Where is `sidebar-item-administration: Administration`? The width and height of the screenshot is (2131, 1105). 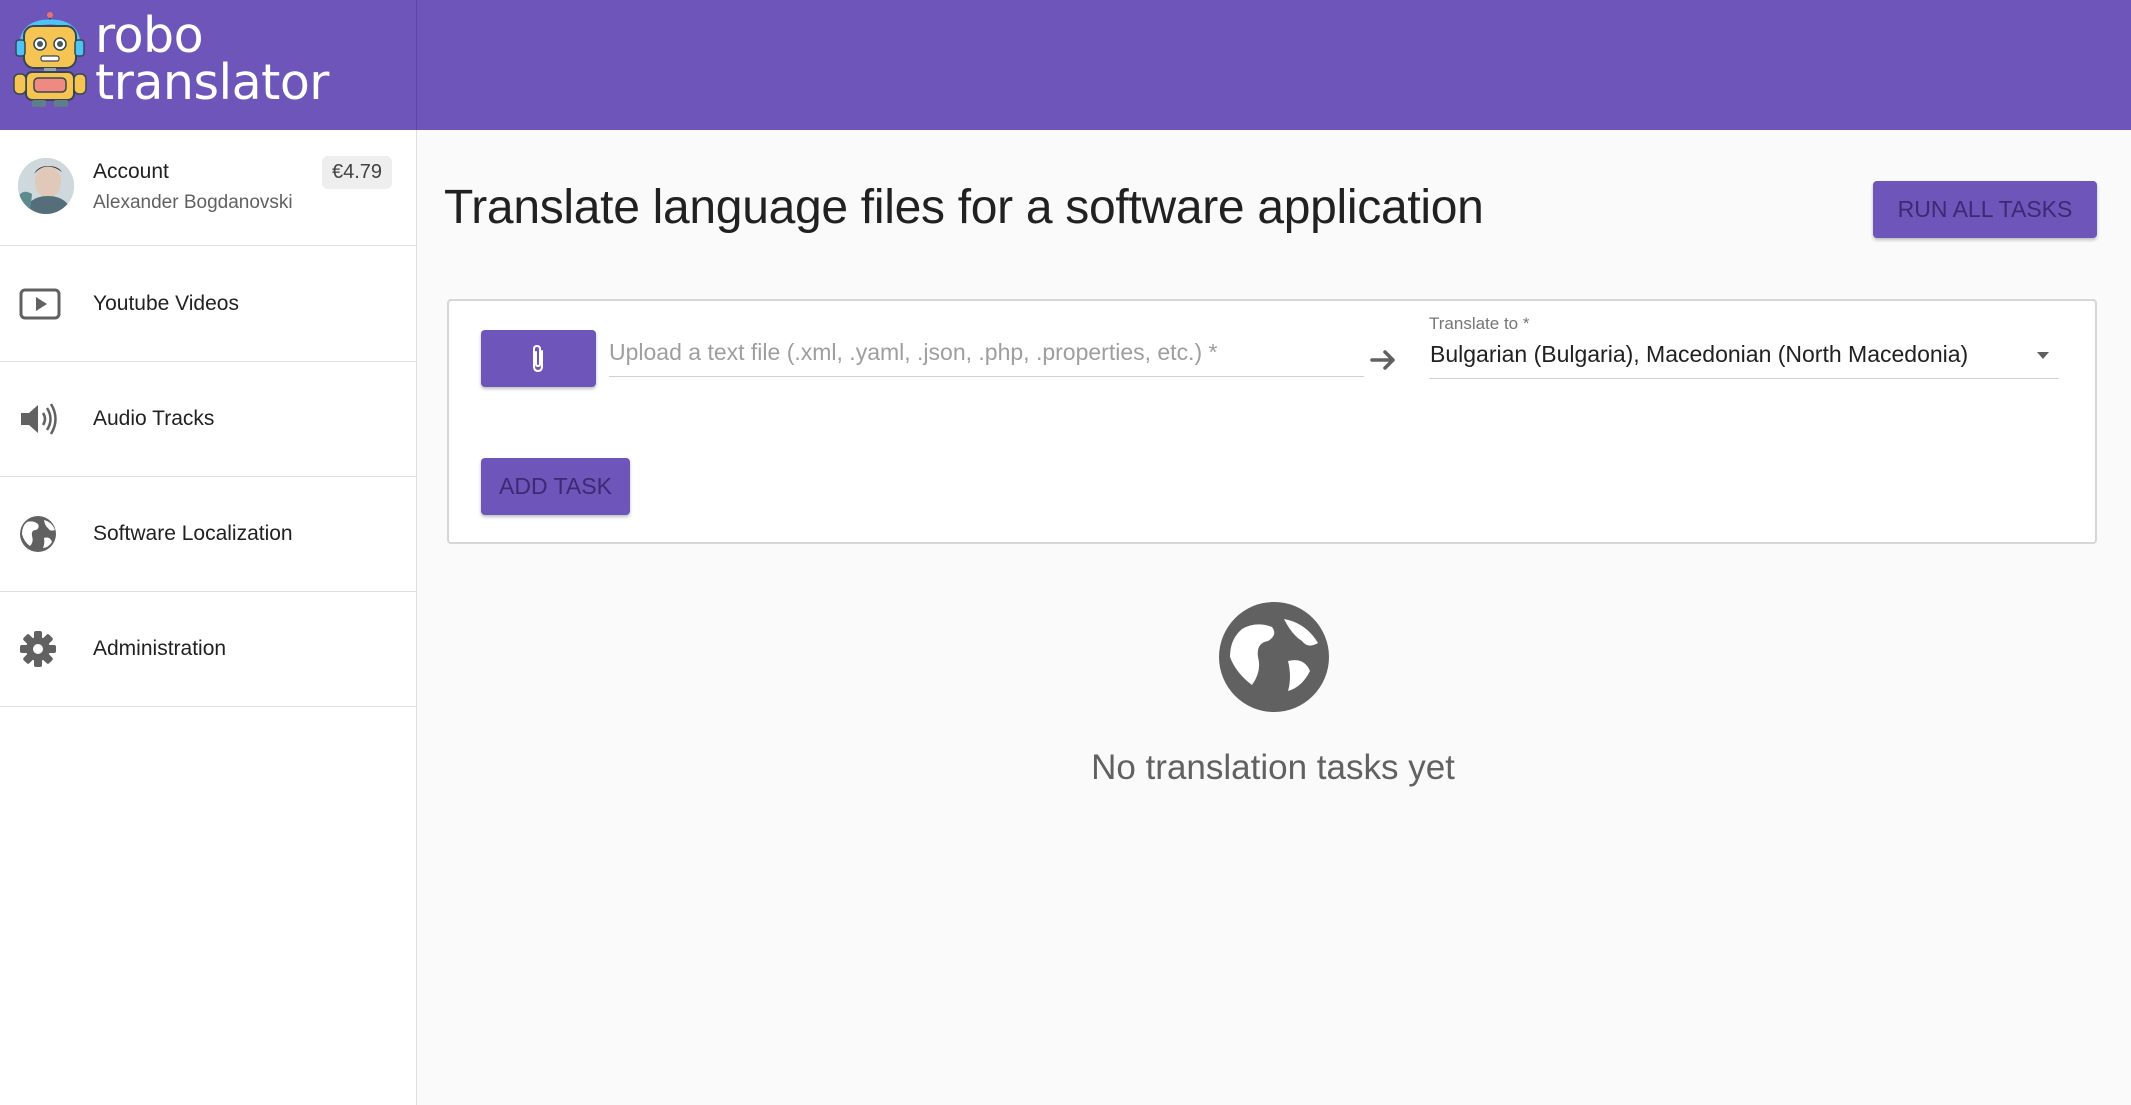
sidebar-item-administration: Administration is located at coordinates (208, 649).